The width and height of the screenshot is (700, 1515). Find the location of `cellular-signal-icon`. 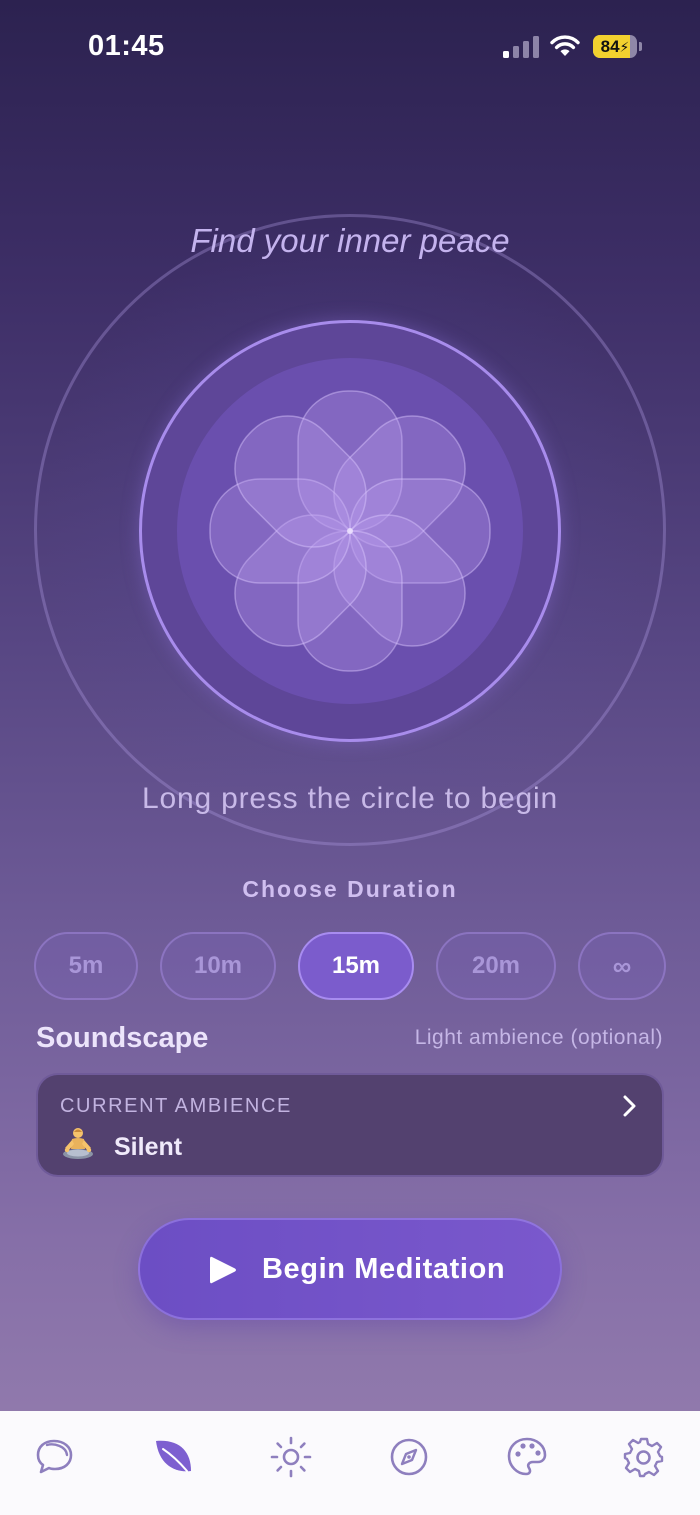

cellular-signal-icon is located at coordinates (521, 47).